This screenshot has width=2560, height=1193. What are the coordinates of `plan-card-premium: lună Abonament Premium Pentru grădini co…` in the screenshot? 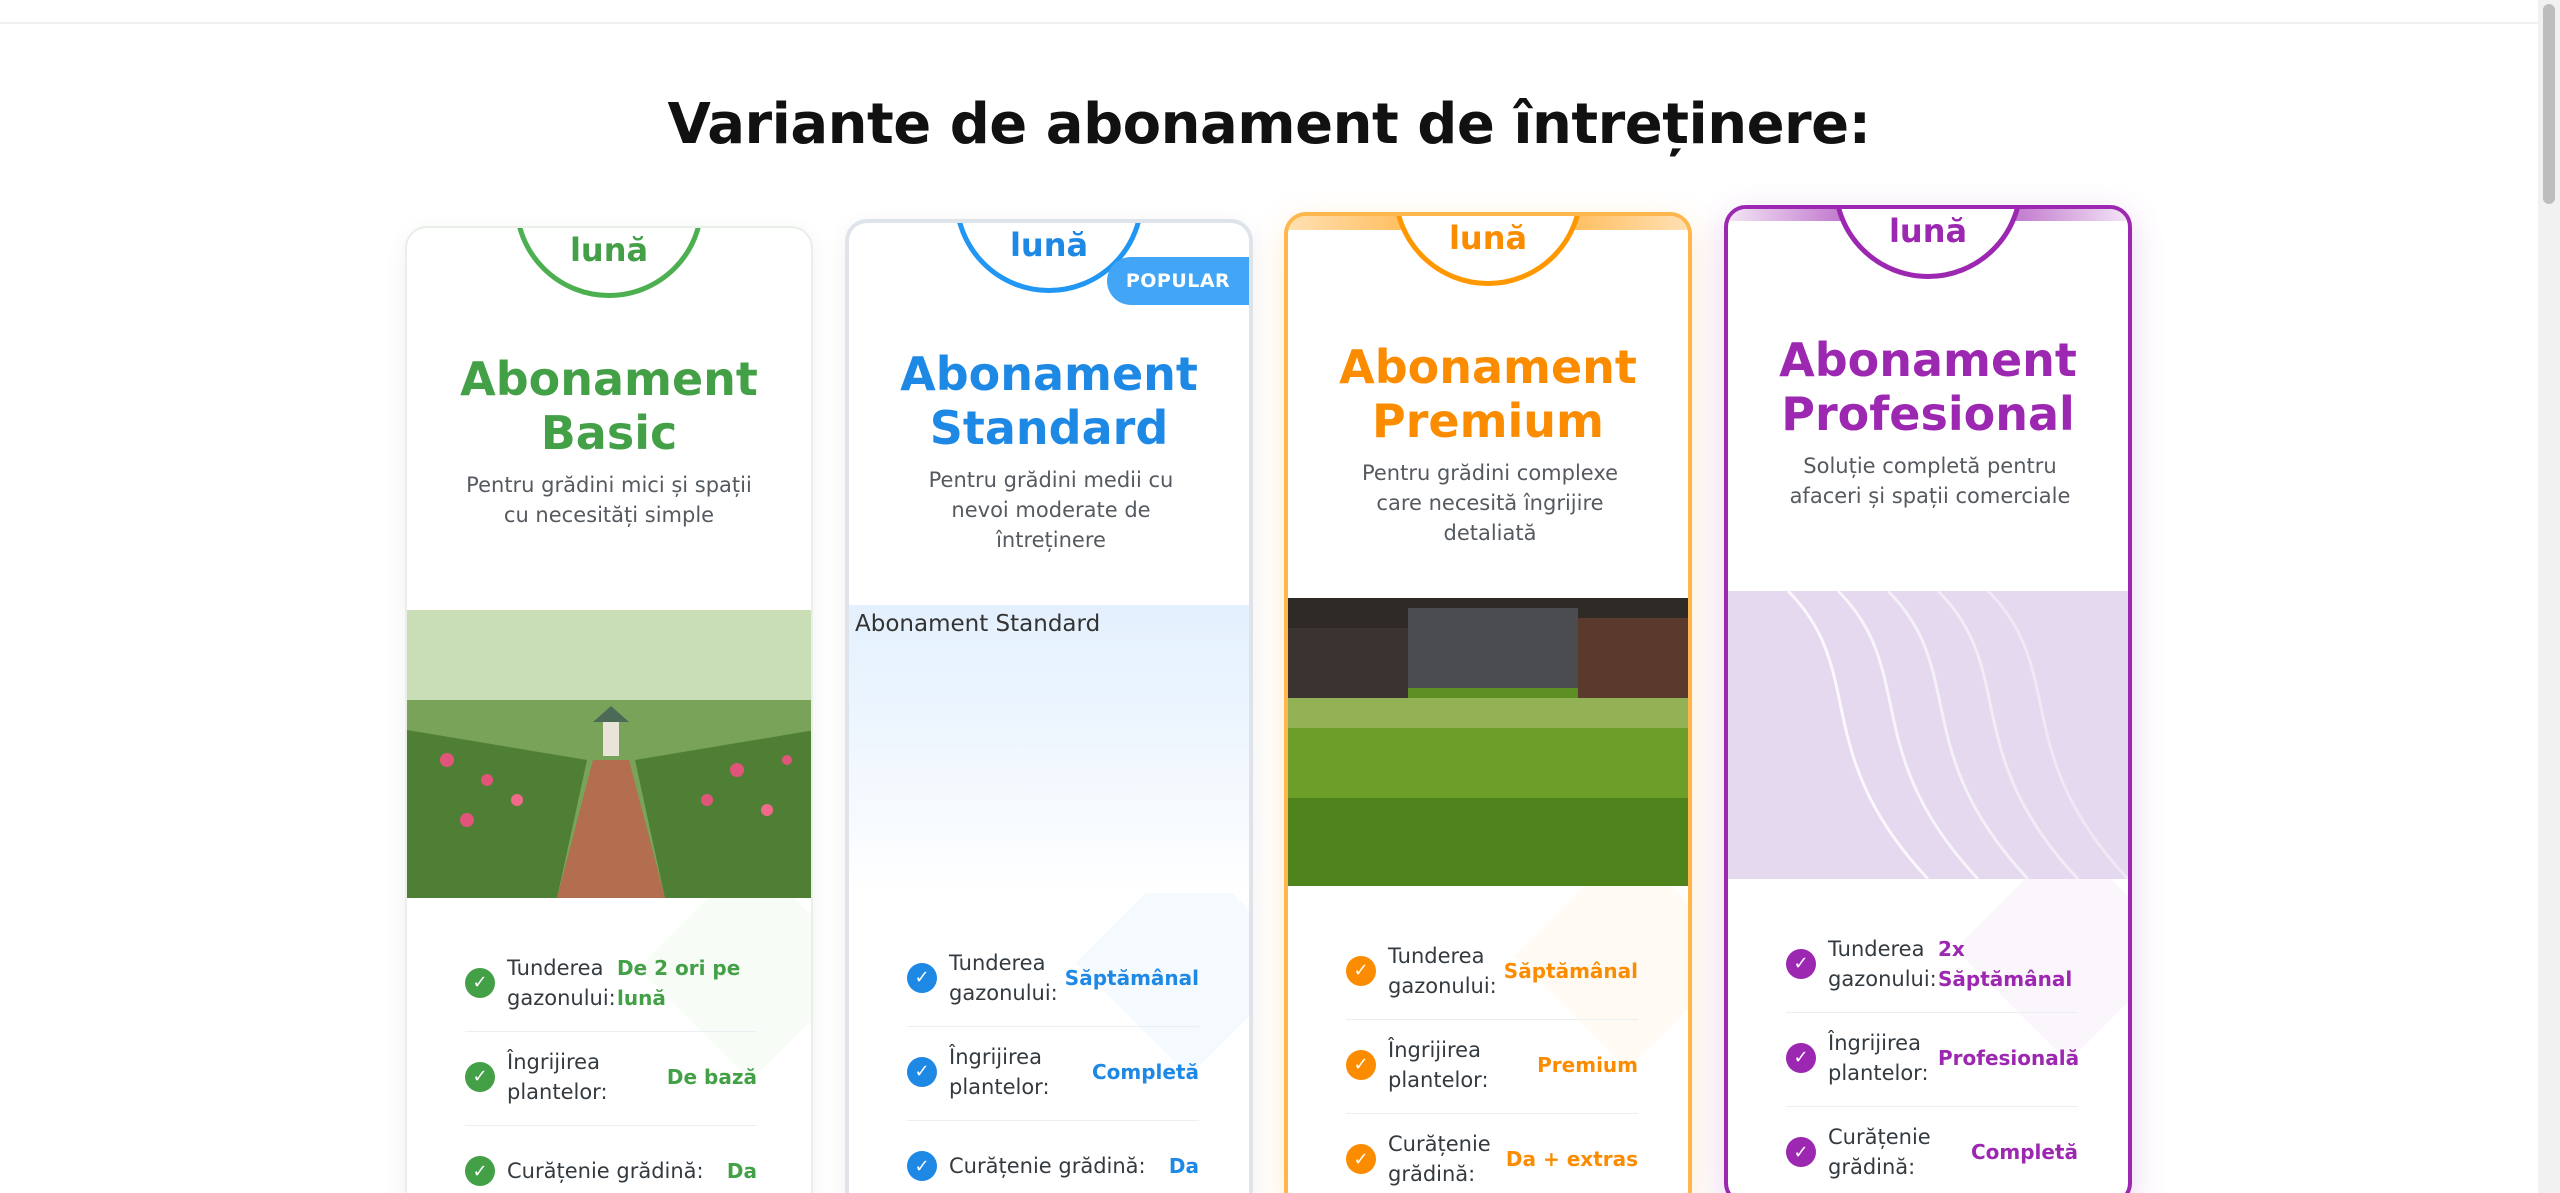 It's located at (1488, 702).